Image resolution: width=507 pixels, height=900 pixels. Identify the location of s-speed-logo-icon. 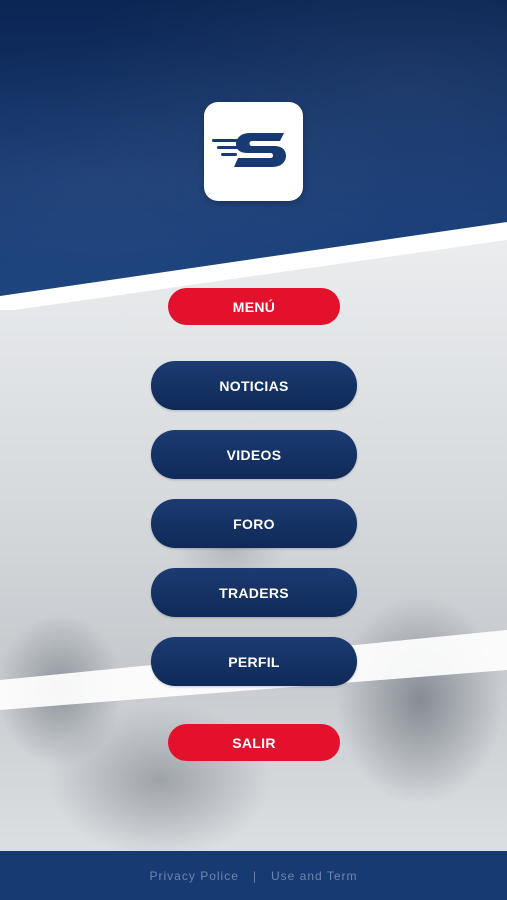
(249, 150).